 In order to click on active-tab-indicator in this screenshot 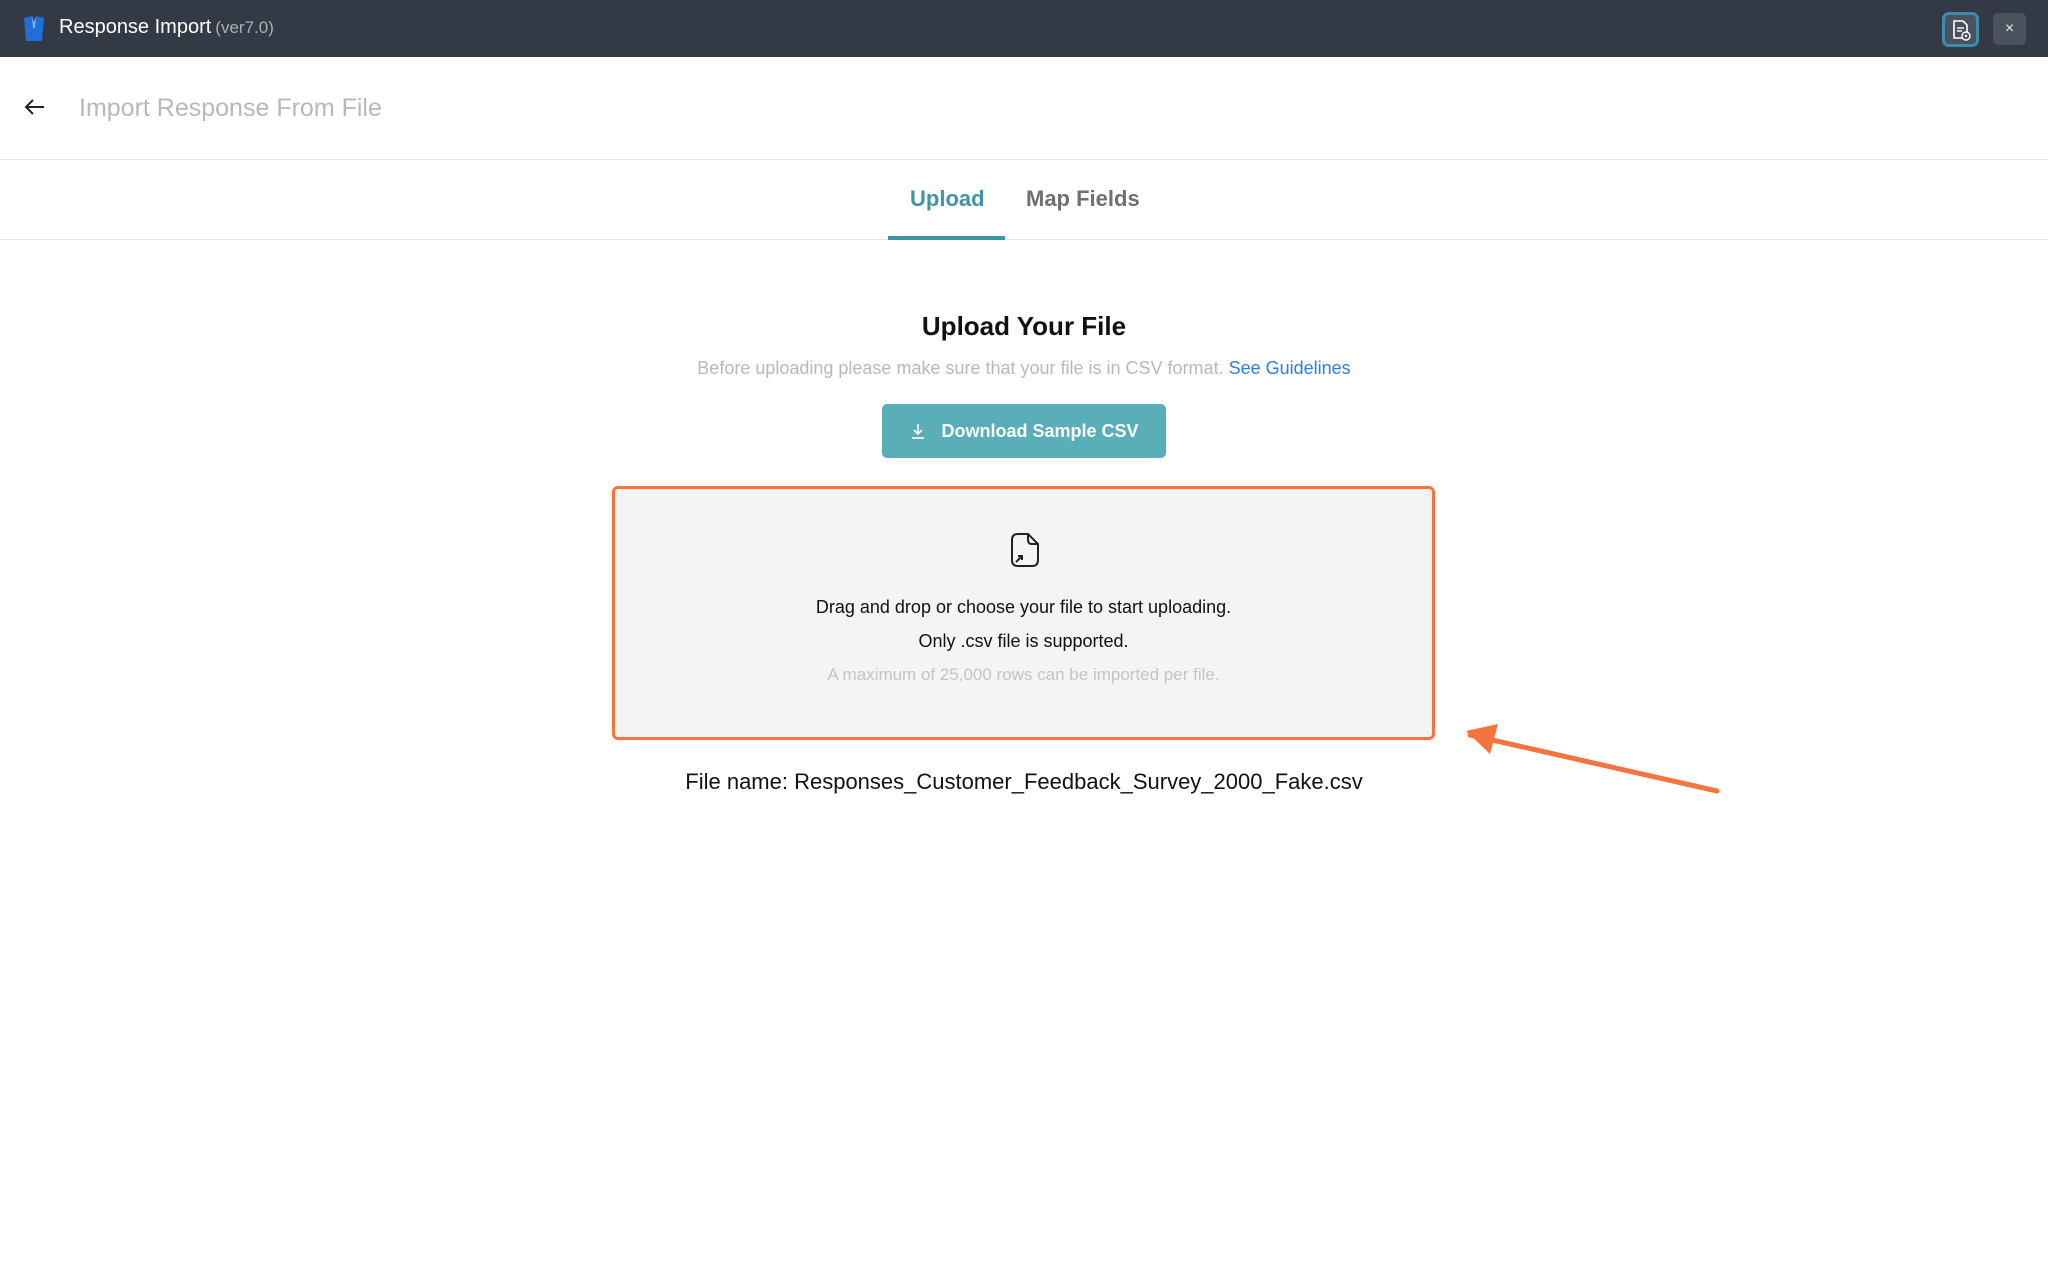, I will do `click(946, 238)`.